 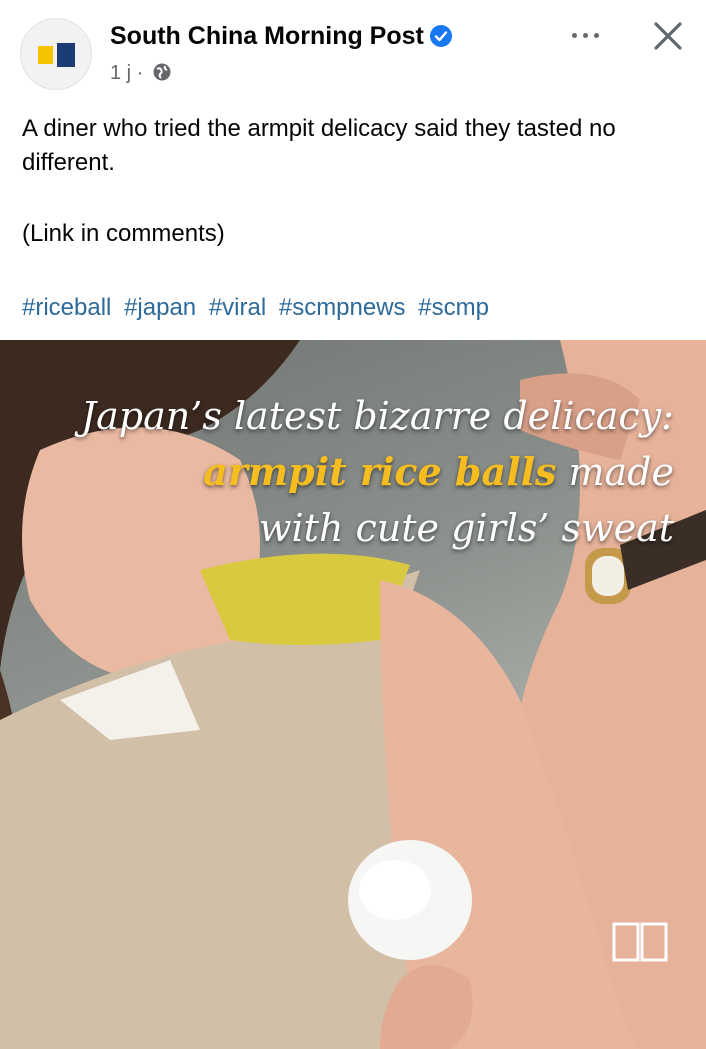 What do you see at coordinates (586, 36) in the screenshot?
I see `more-options-icon` at bounding box center [586, 36].